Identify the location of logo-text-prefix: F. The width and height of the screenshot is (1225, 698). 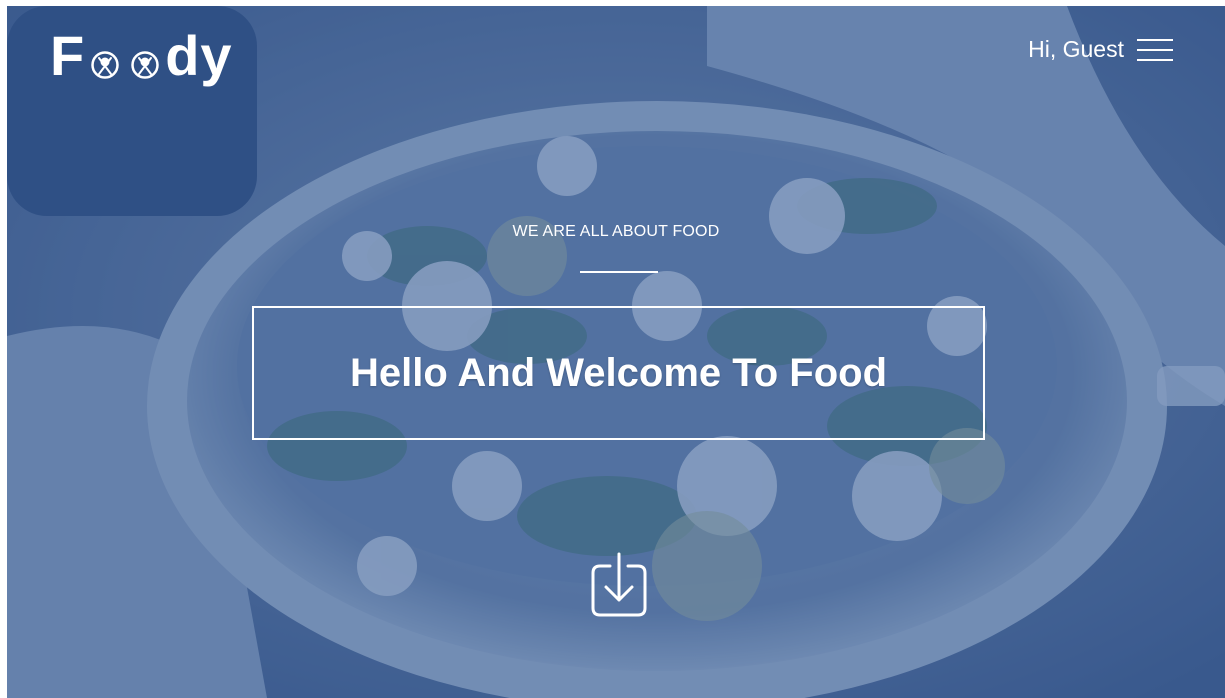
(68, 55).